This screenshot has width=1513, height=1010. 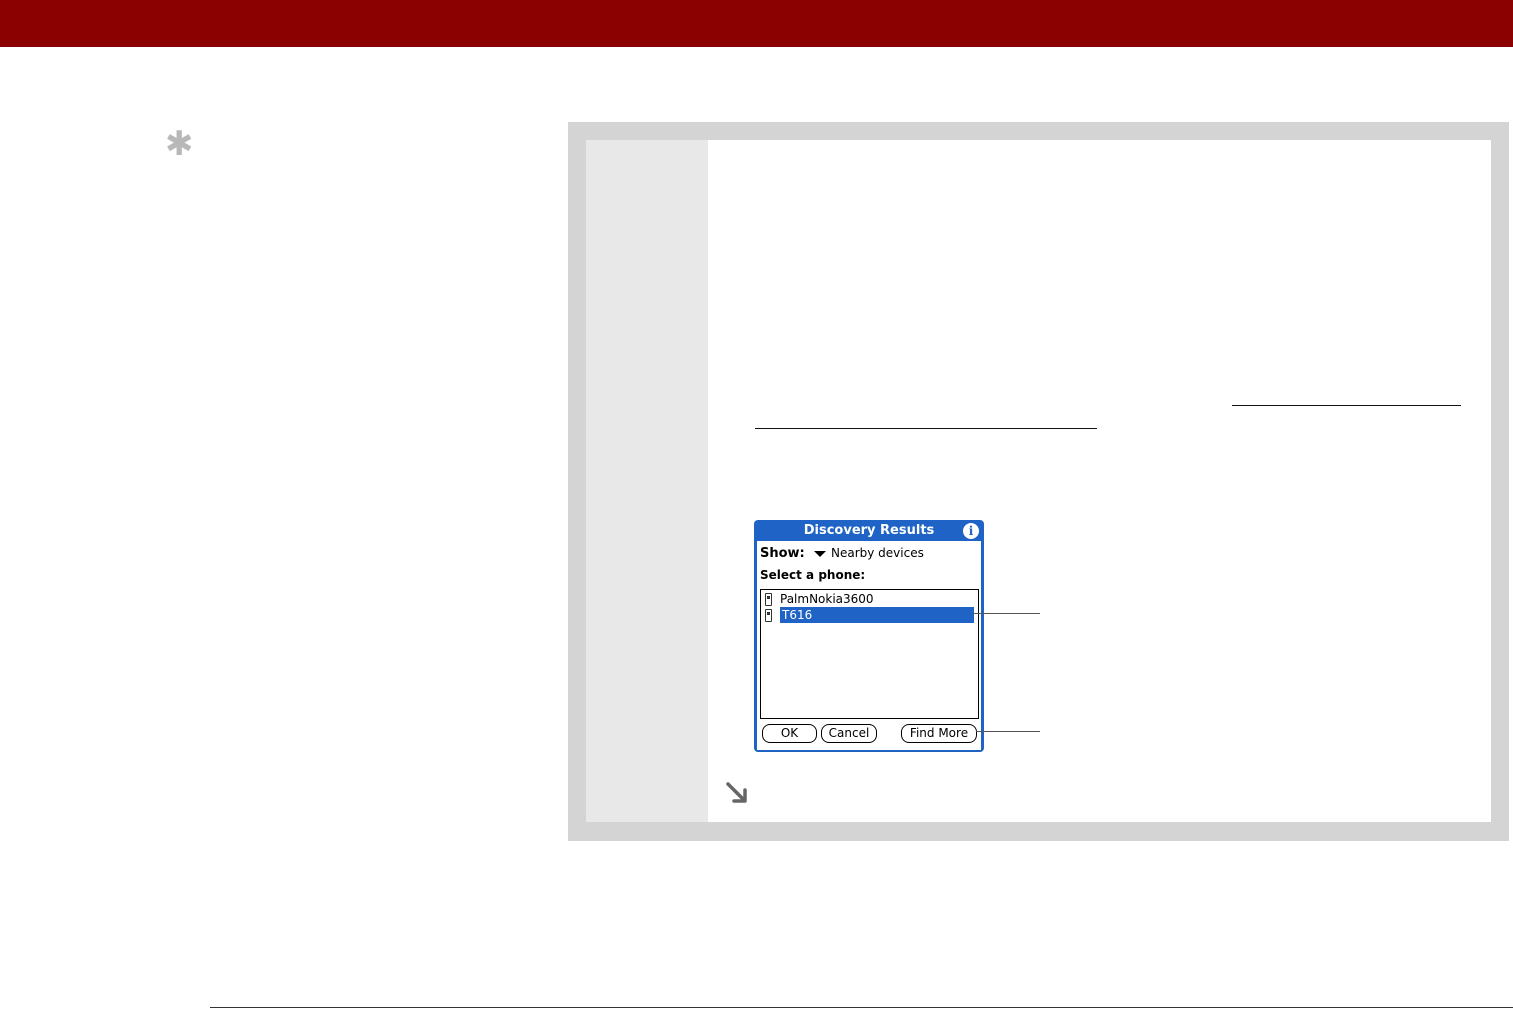 What do you see at coordinates (869, 530) in the screenshot?
I see `dialog-title: Discovery Results` at bounding box center [869, 530].